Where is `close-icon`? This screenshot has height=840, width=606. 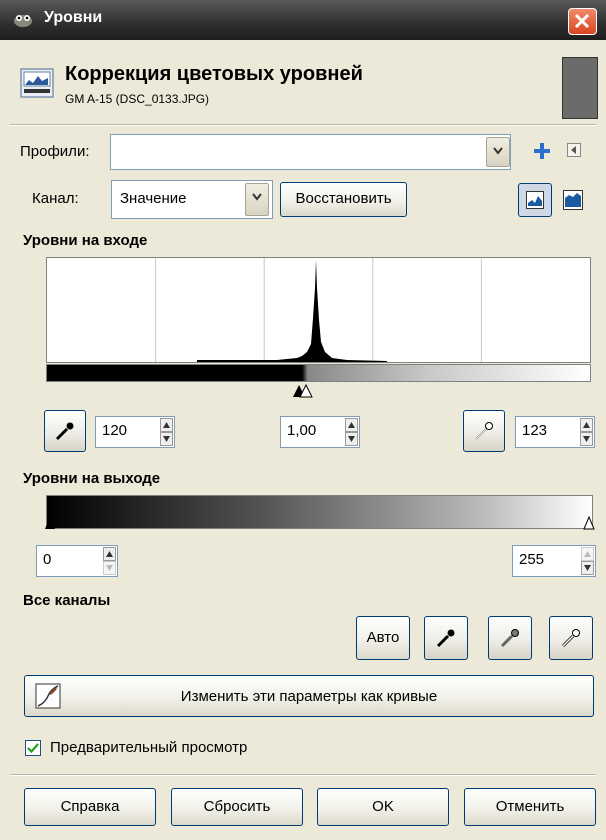 close-icon is located at coordinates (582, 21).